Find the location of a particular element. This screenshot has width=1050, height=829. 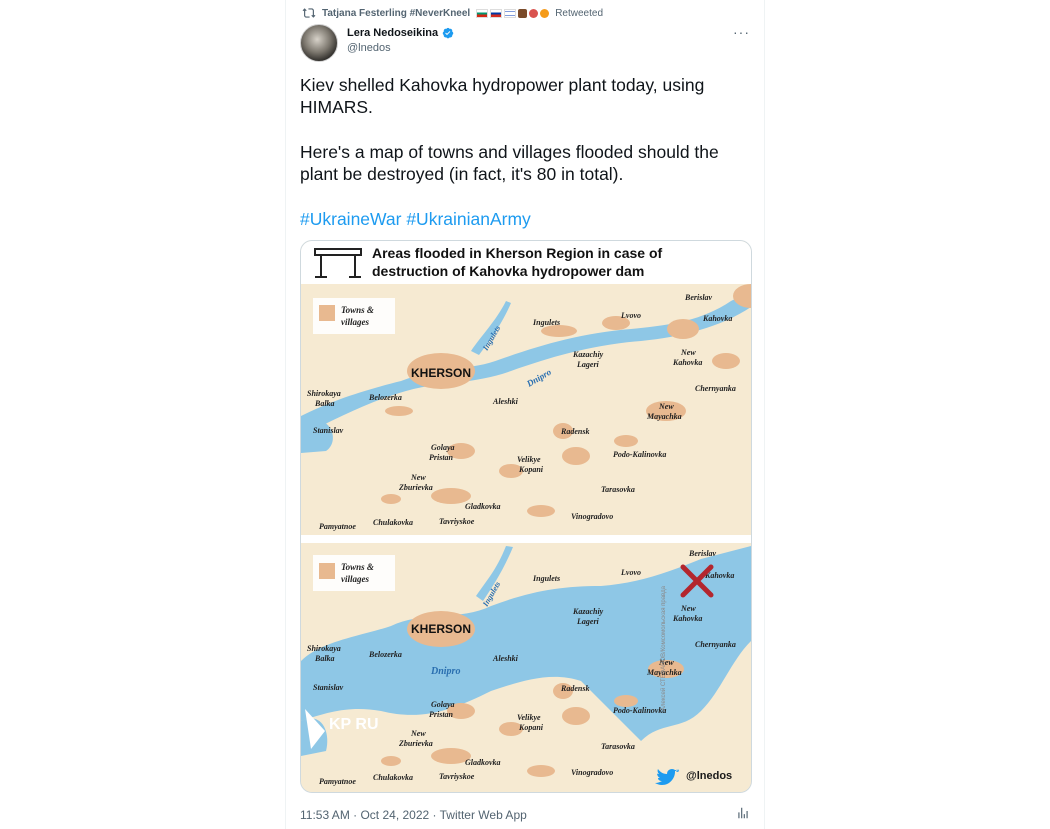

label-lageri: Lageri is located at coordinates (588, 364).